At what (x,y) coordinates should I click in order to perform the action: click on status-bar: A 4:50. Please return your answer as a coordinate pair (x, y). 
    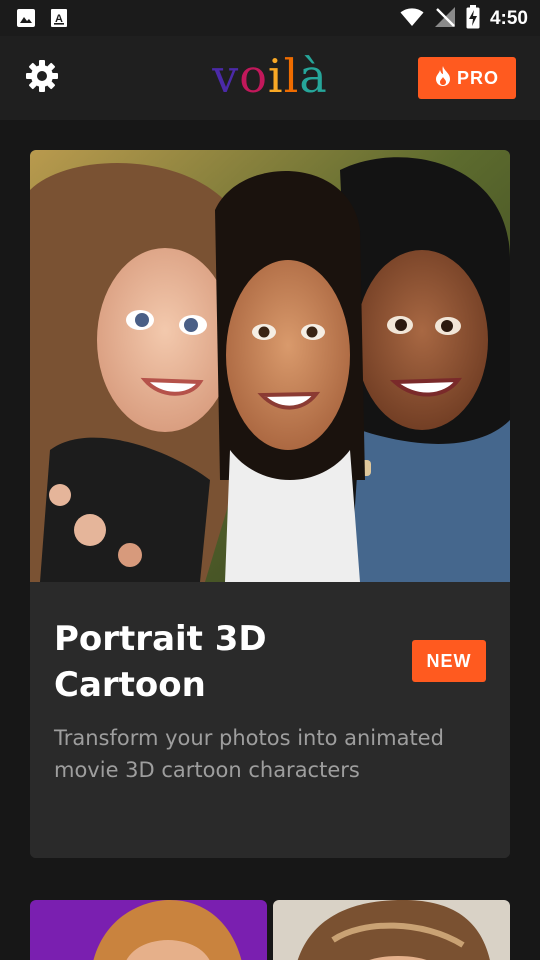
    Looking at the image, I should click on (270, 18).